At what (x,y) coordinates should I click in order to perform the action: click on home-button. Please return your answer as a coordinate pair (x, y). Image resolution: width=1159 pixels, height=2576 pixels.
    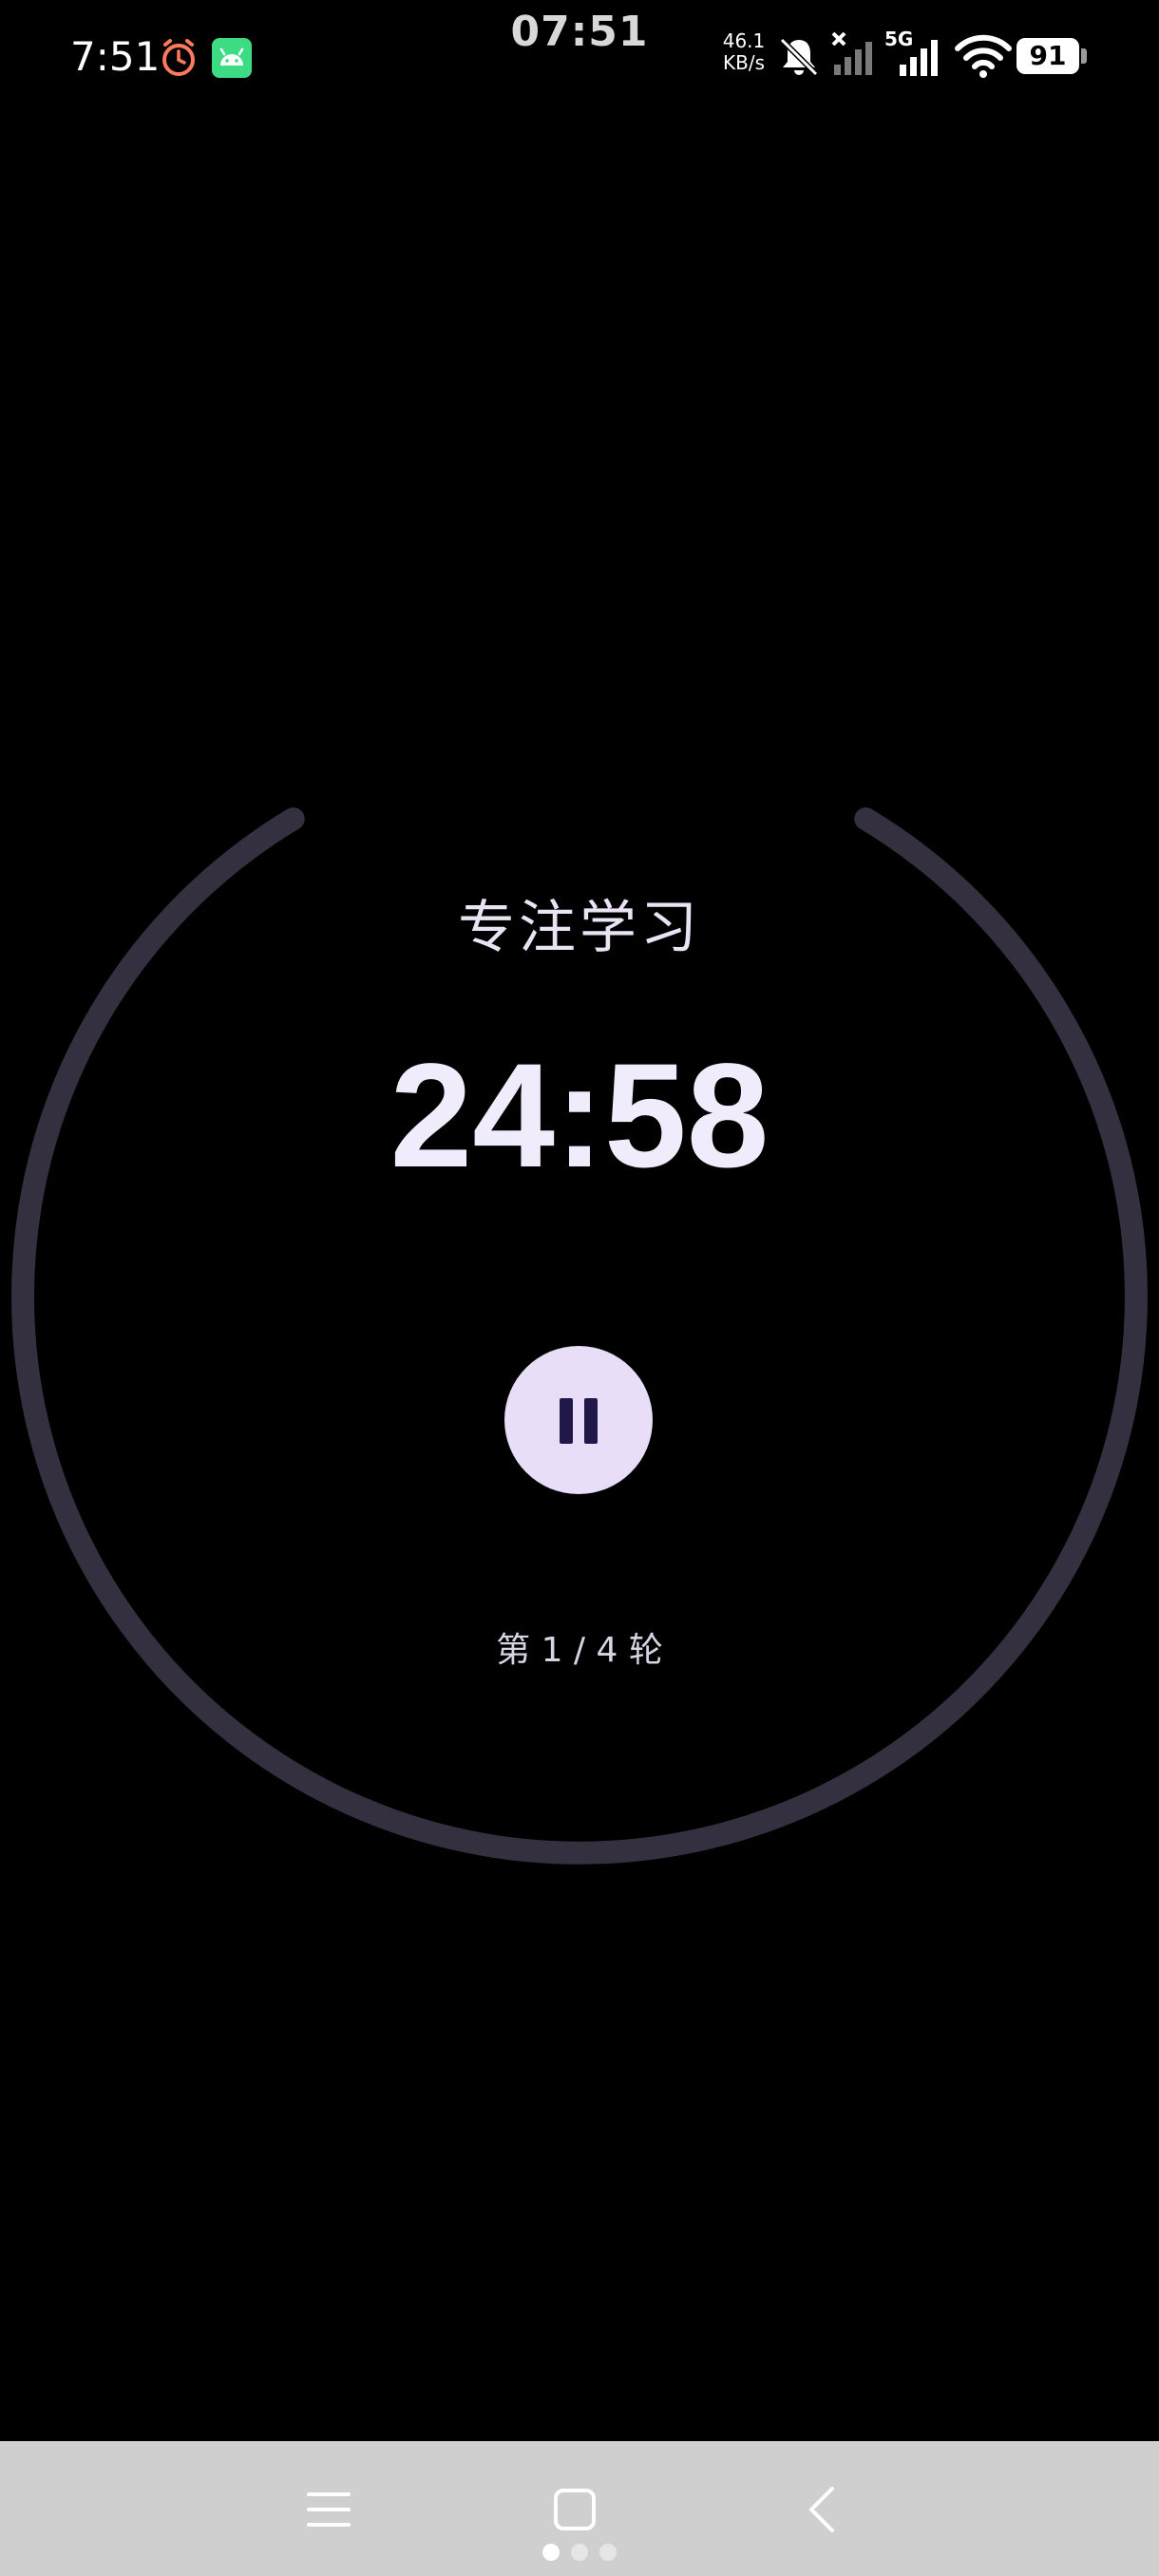
    Looking at the image, I should click on (574, 2509).